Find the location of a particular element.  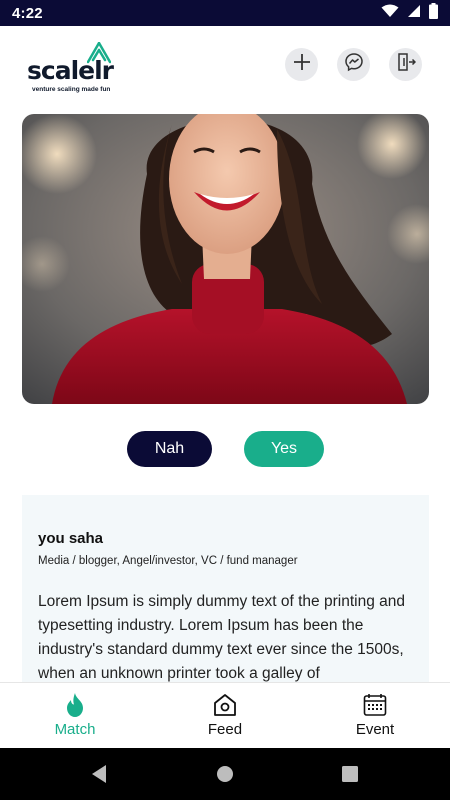

status-bar: 4:22 is located at coordinates (225, 13).